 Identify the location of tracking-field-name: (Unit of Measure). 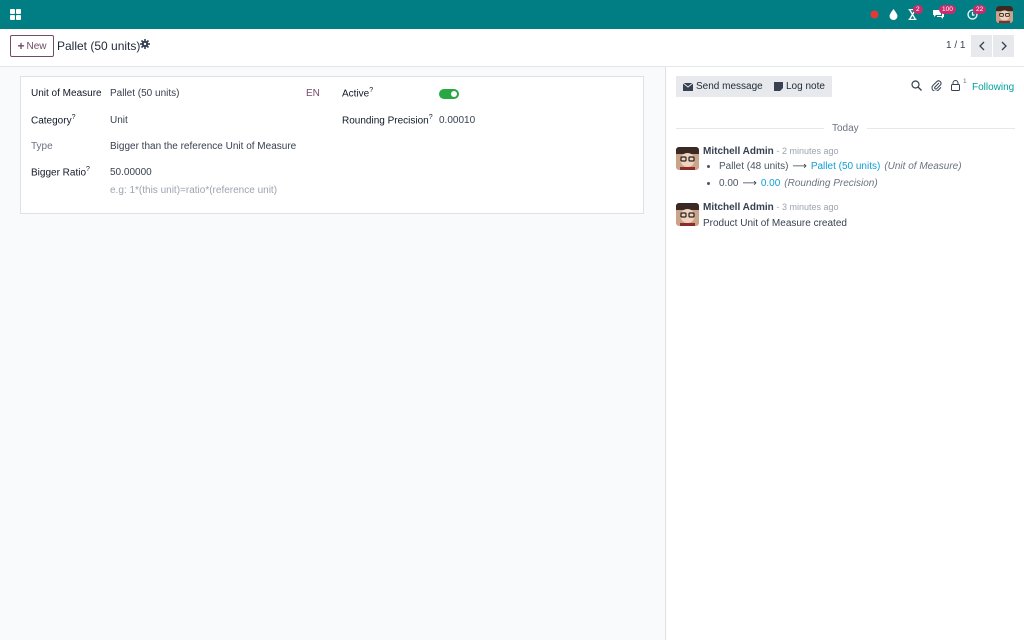
(923, 166).